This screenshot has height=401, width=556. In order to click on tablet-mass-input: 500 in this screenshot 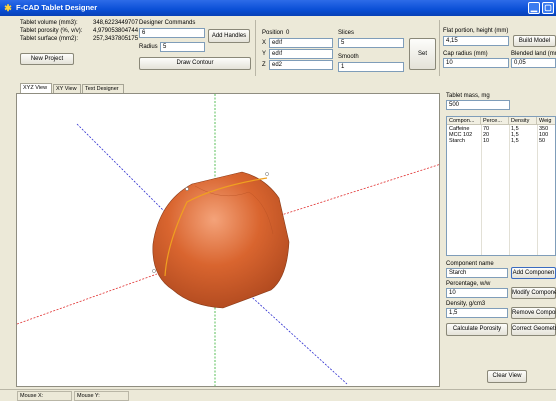, I will do `click(478, 105)`.